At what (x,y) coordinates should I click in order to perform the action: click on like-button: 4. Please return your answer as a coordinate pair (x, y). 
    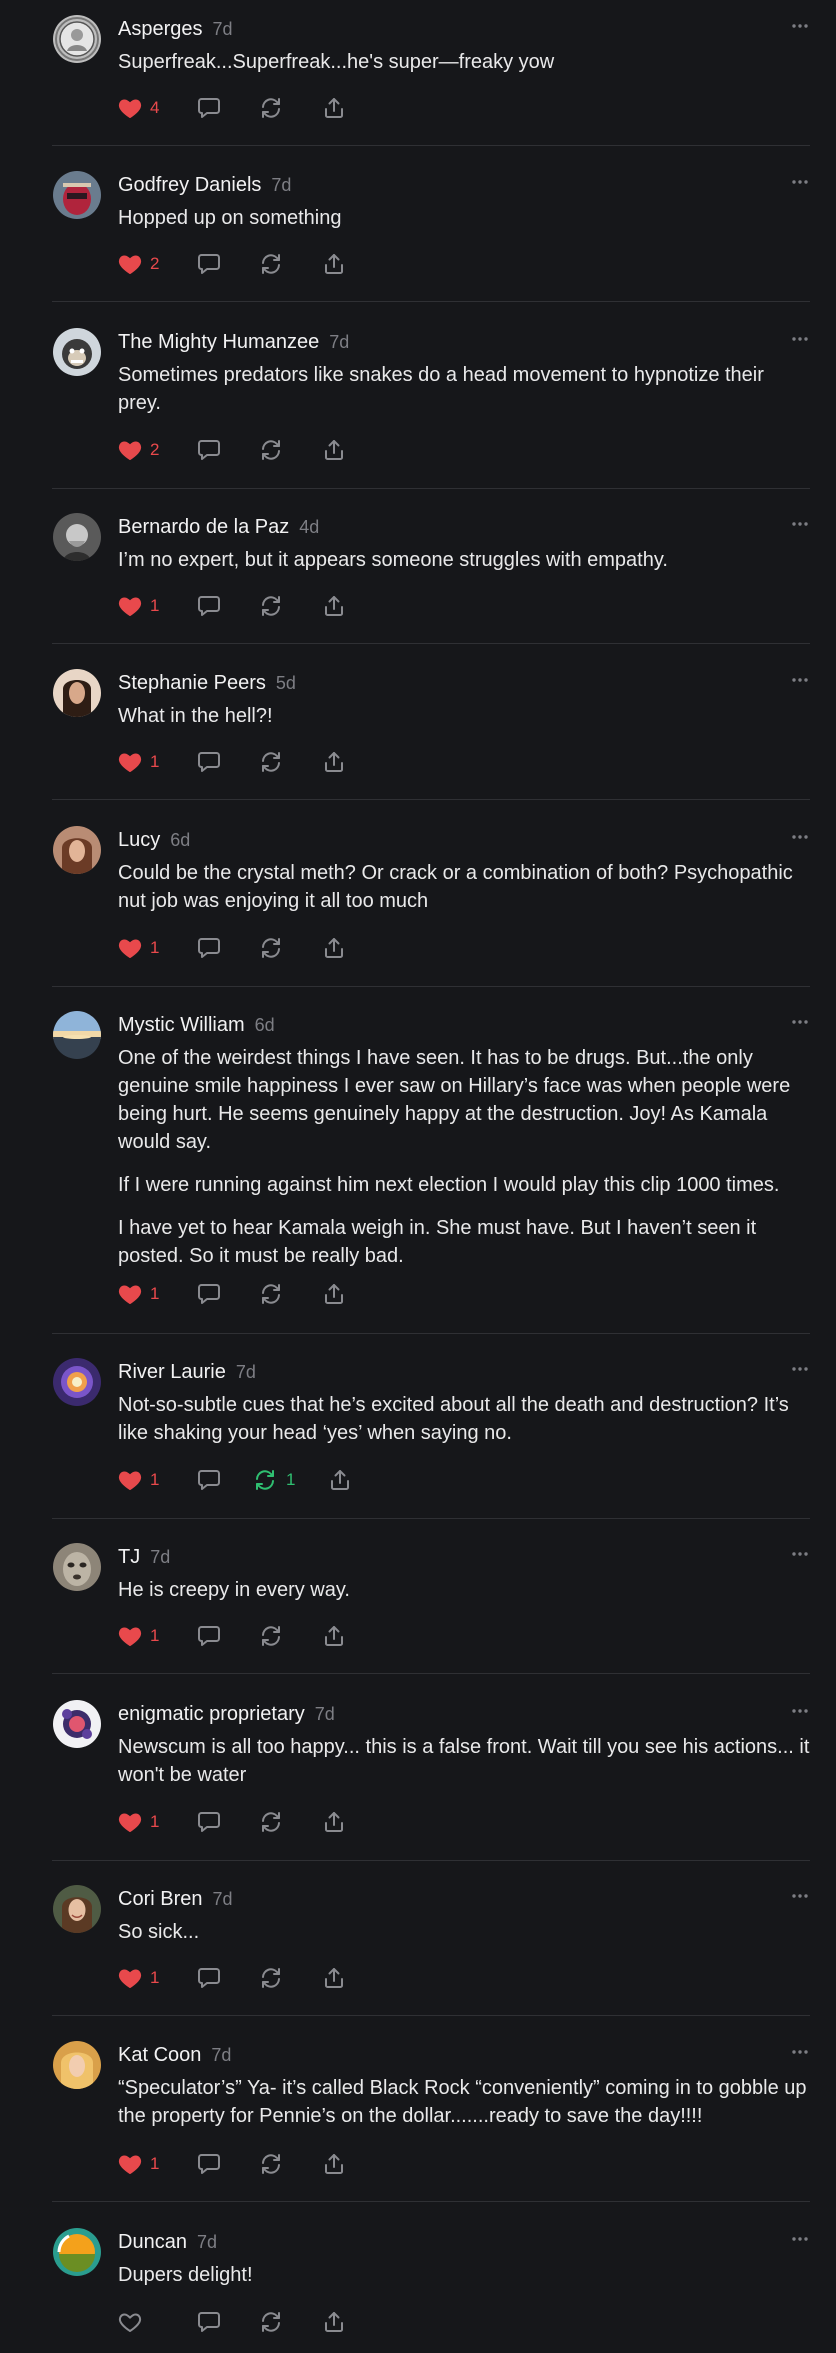
    Looking at the image, I should click on (138, 108).